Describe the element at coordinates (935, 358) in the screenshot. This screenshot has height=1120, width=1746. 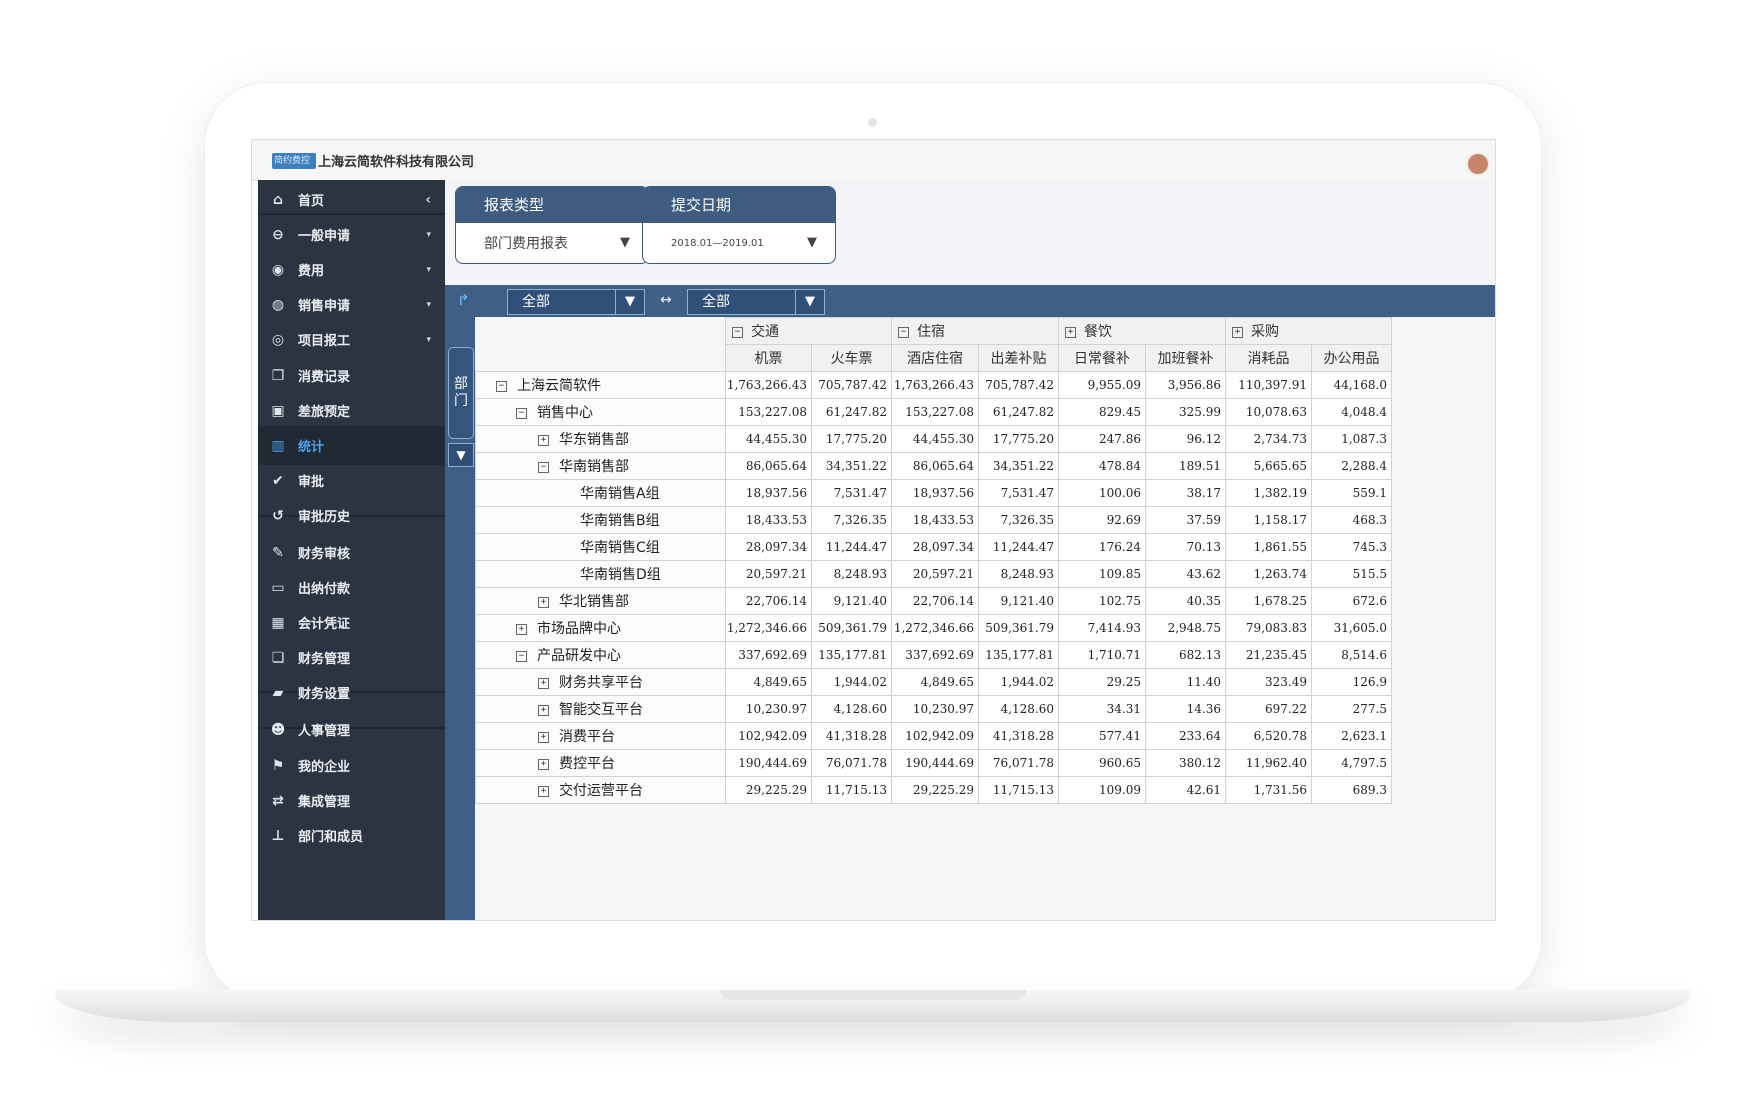
I see `column-header: 酒店住宿` at that location.